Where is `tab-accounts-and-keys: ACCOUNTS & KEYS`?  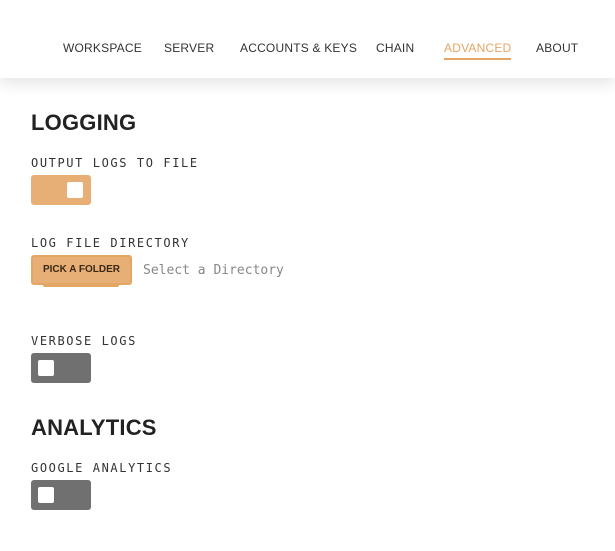
tab-accounts-and-keys: ACCOUNTS & KEYS is located at coordinates (298, 48).